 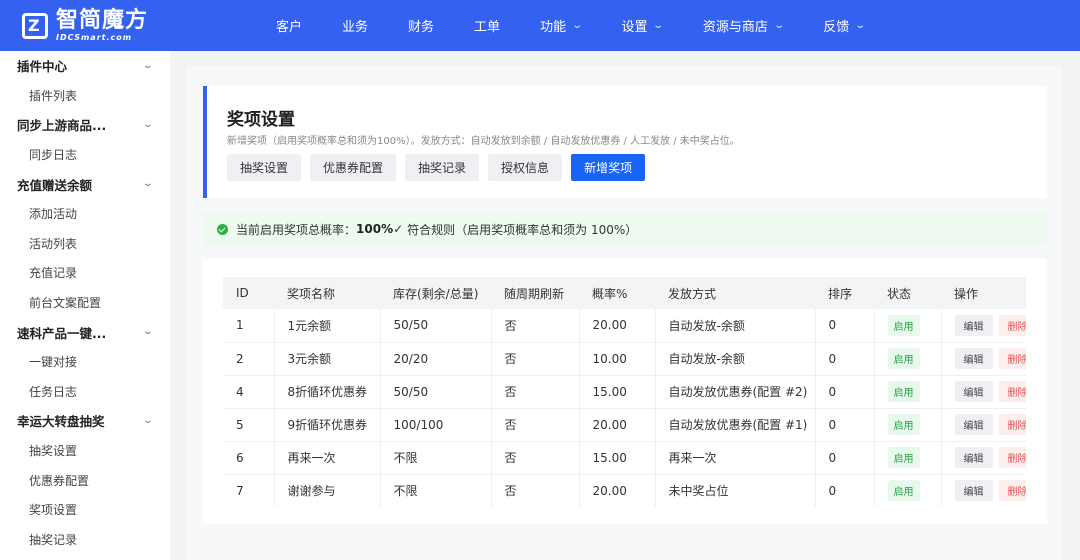 I want to click on sidebar-group: 同步上游商品... ⌄, so click(x=85, y=125).